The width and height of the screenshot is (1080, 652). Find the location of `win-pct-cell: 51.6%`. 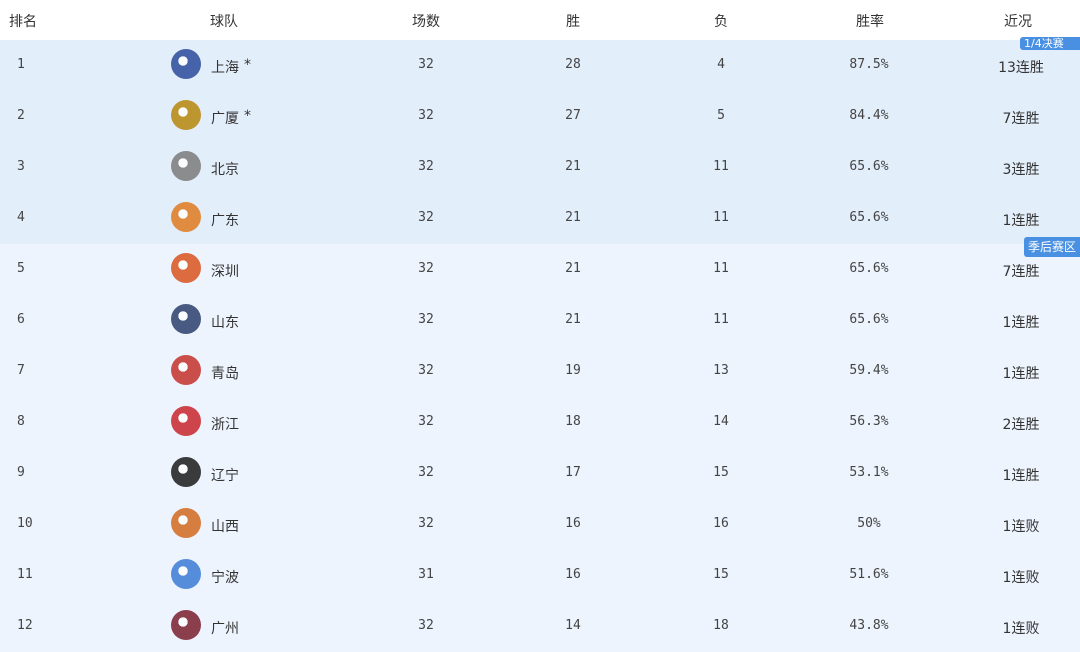

win-pct-cell: 51.6% is located at coordinates (869, 574).